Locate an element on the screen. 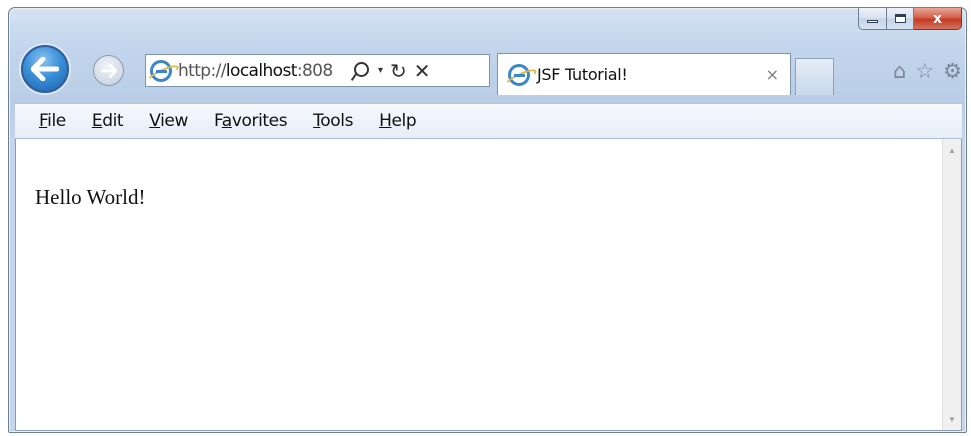  forward-arrow-icon is located at coordinates (108, 70).